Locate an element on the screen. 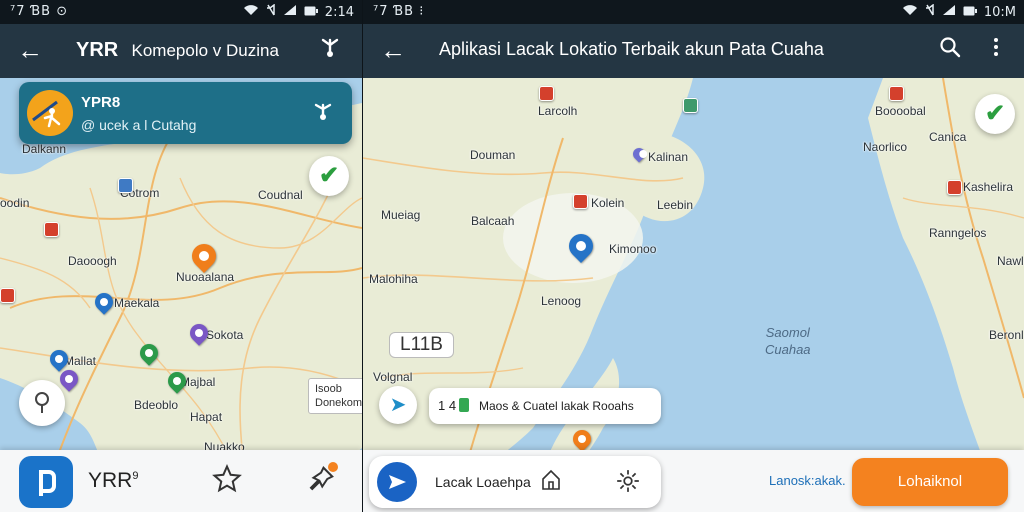  star-icon is located at coordinates (227, 479).